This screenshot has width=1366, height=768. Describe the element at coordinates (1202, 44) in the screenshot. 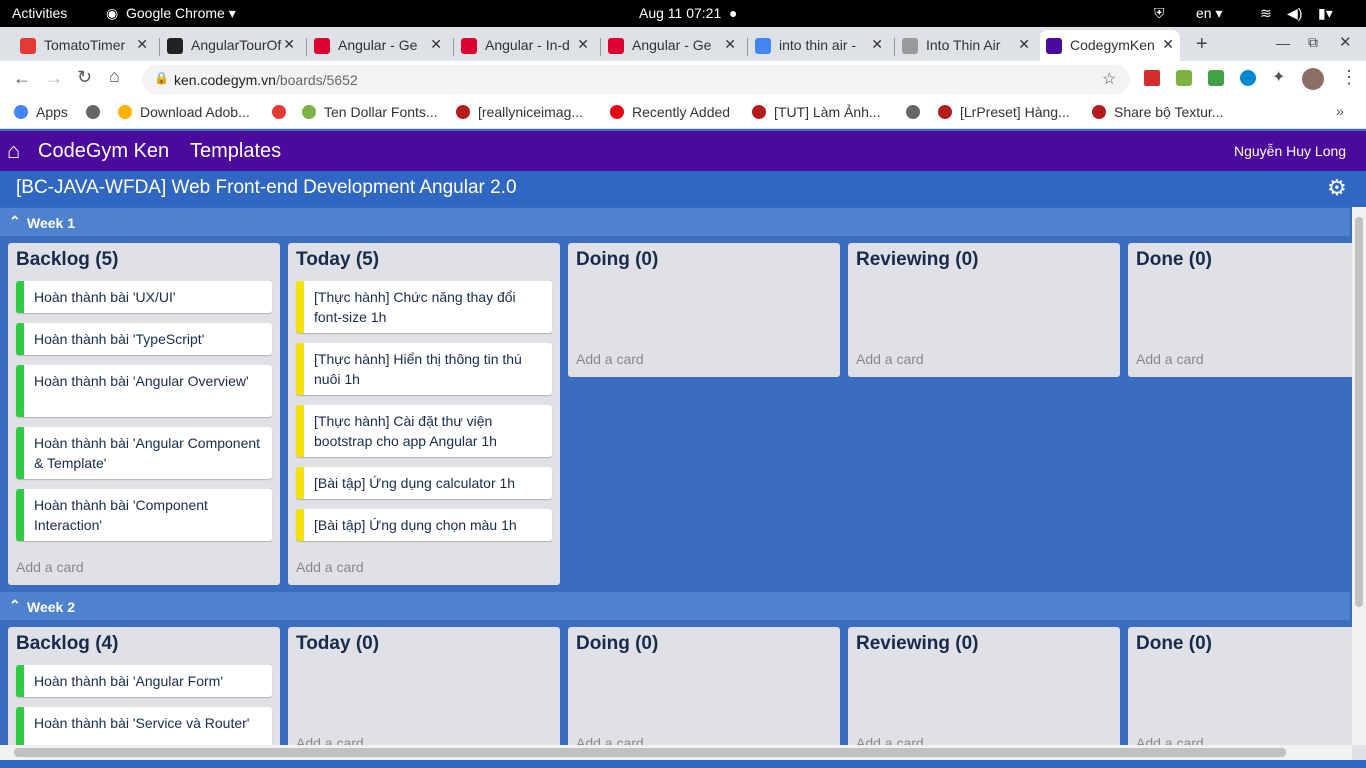

I see `new-tab-button: +` at that location.